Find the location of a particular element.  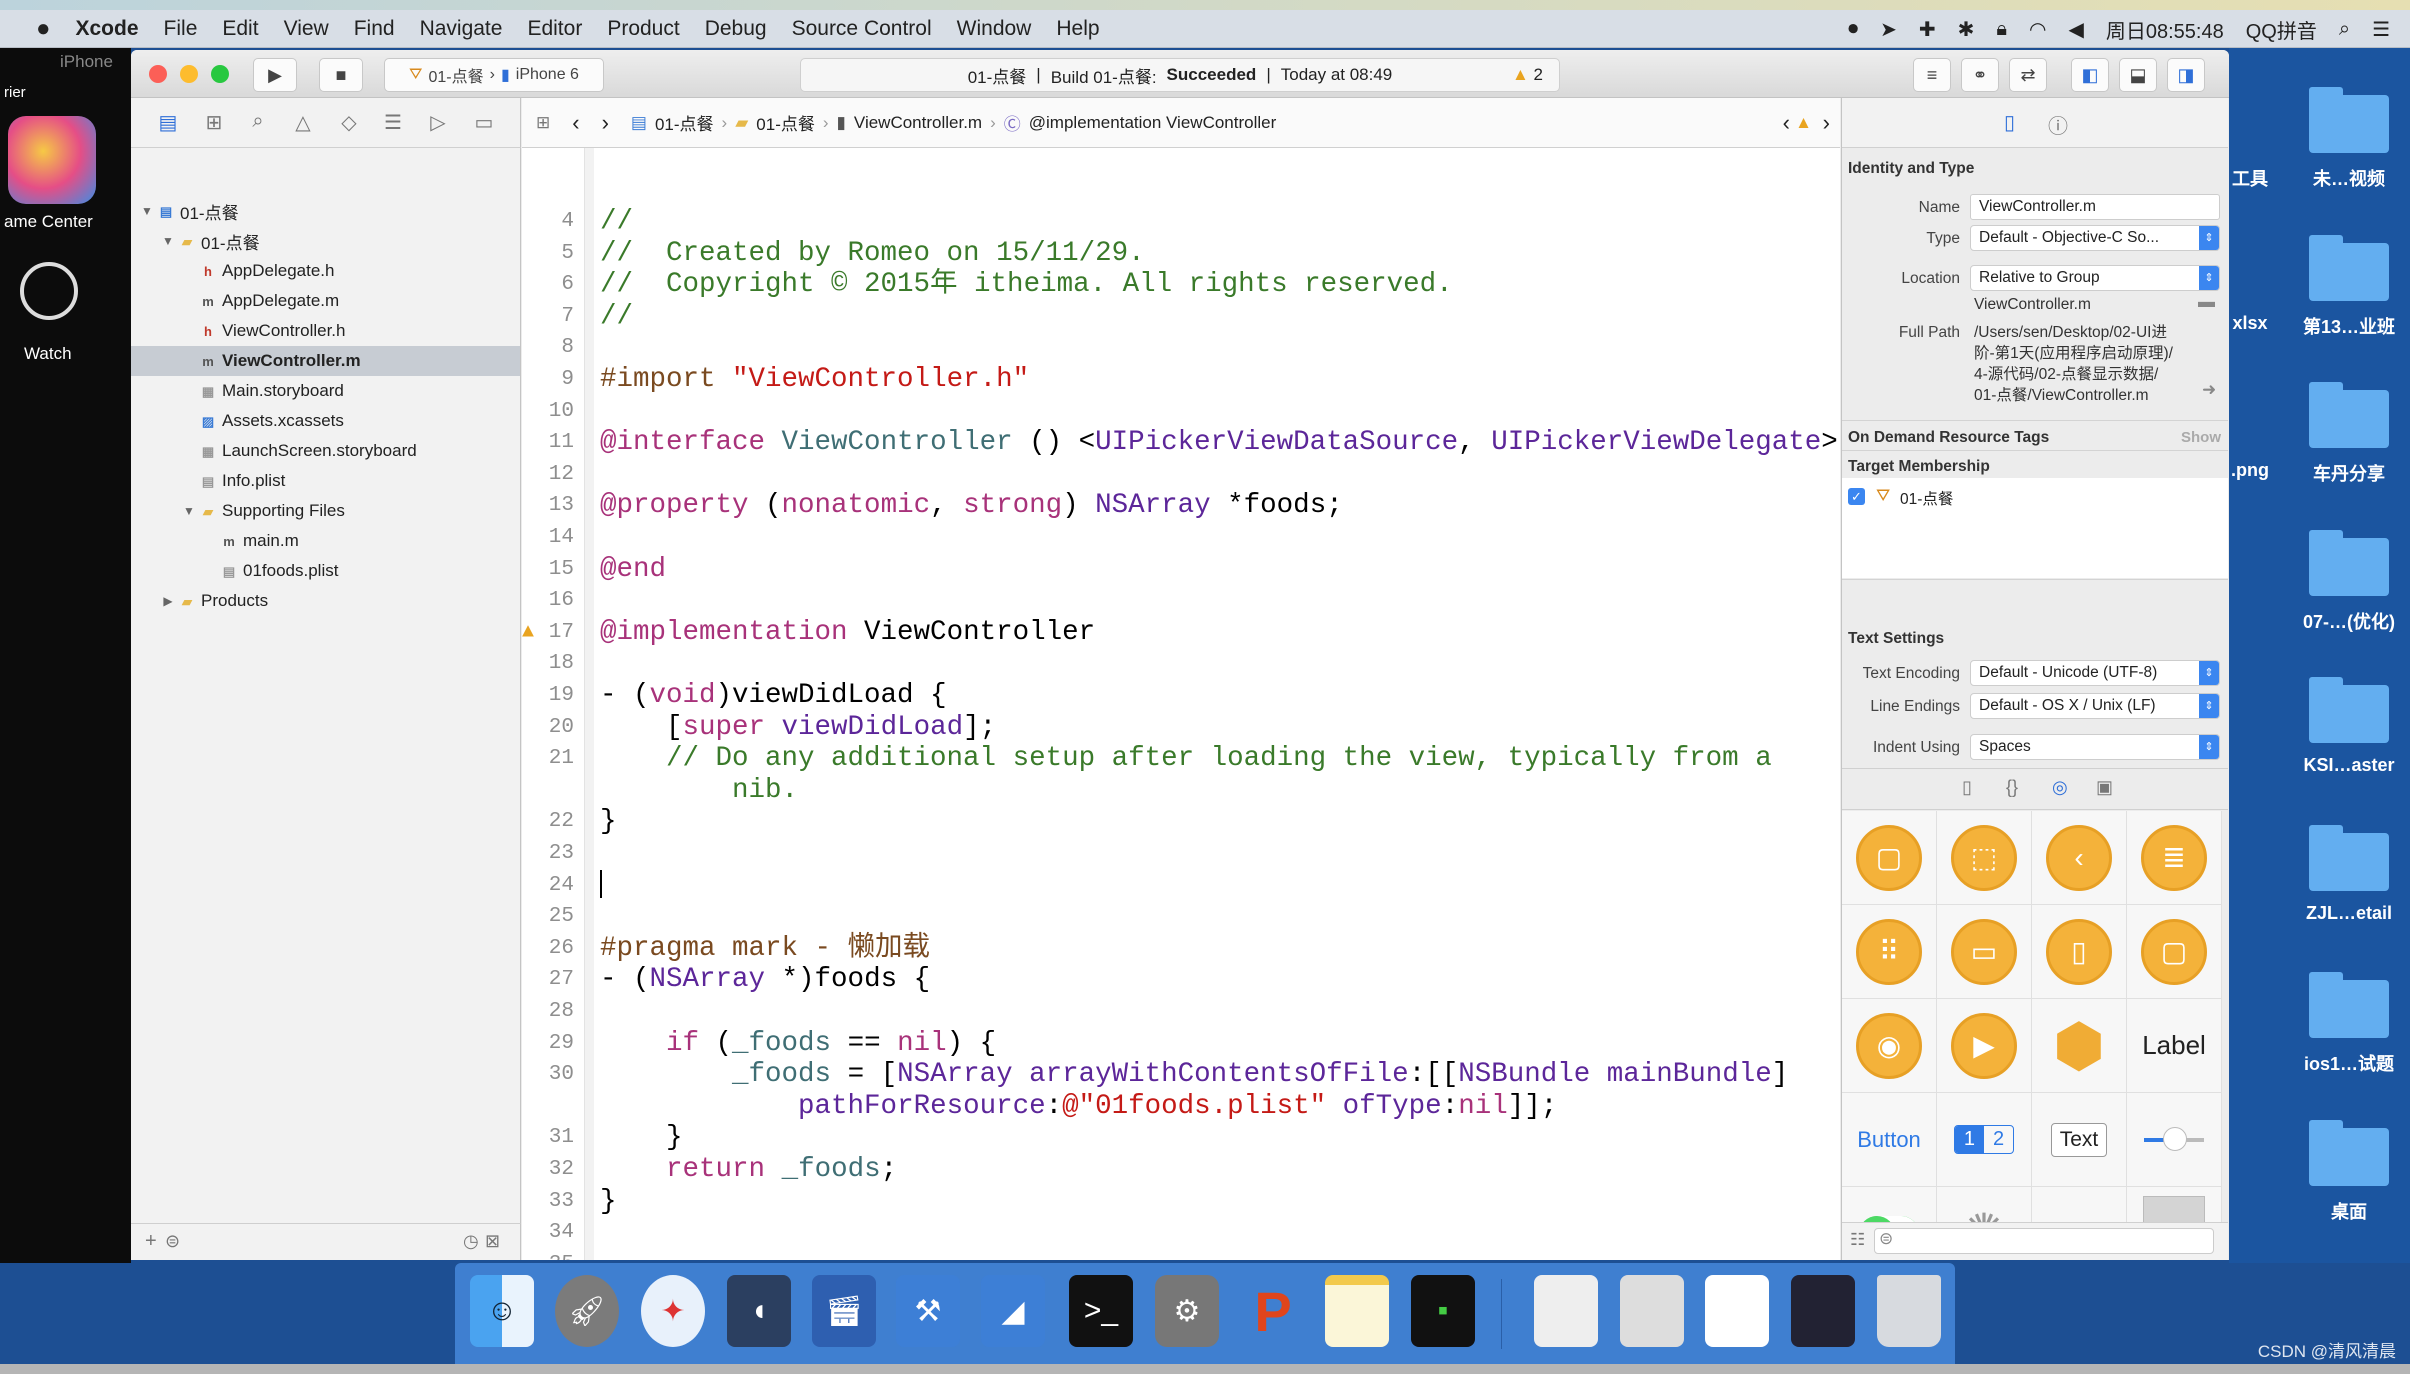

odr-show-button: Show is located at coordinates (2201, 437).